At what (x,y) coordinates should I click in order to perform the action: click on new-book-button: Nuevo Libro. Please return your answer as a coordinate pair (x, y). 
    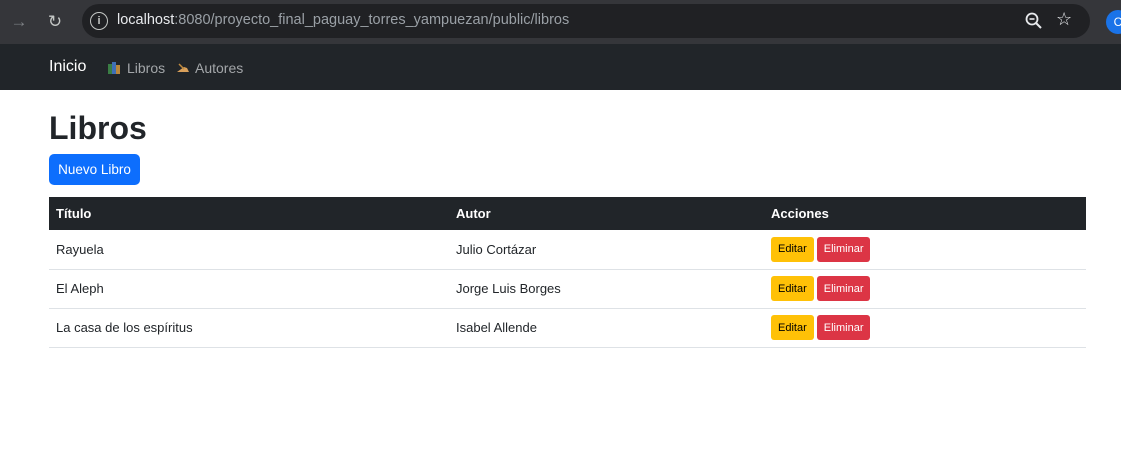
    Looking at the image, I should click on (94, 169).